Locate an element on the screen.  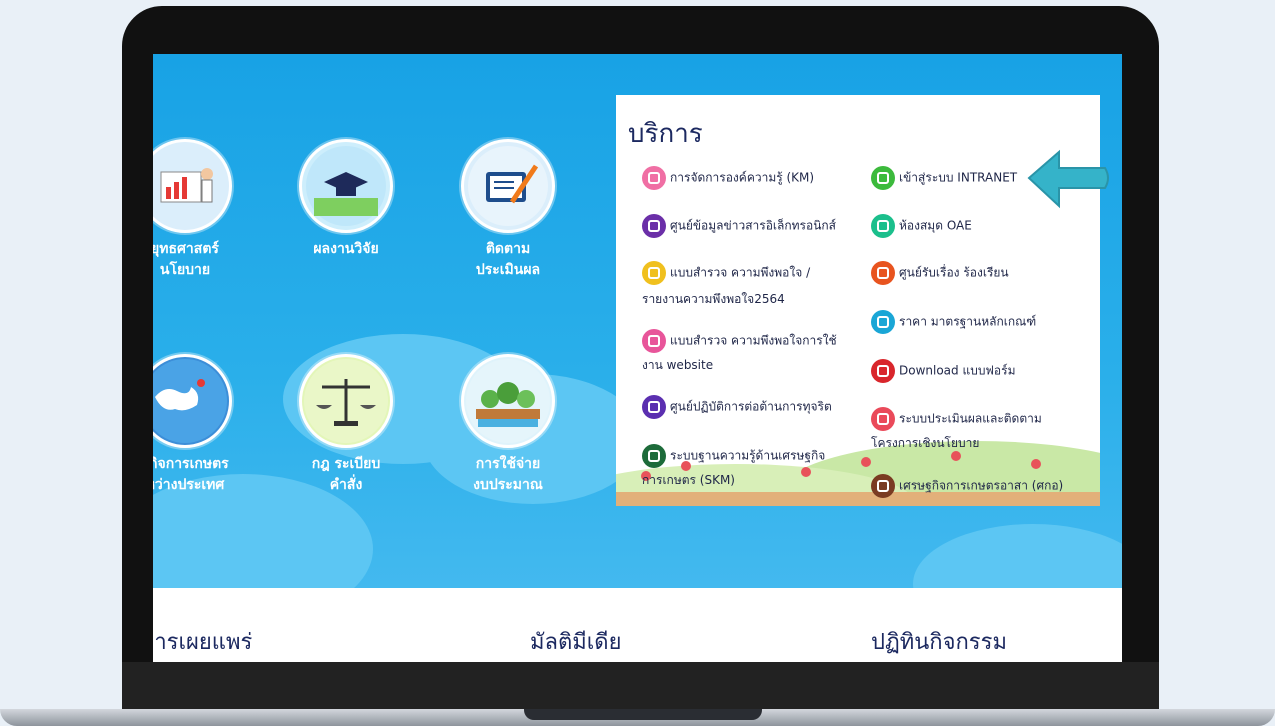
menu-budget-spending: การใช้จ่าย งบประมาณ is located at coordinates (508, 425).